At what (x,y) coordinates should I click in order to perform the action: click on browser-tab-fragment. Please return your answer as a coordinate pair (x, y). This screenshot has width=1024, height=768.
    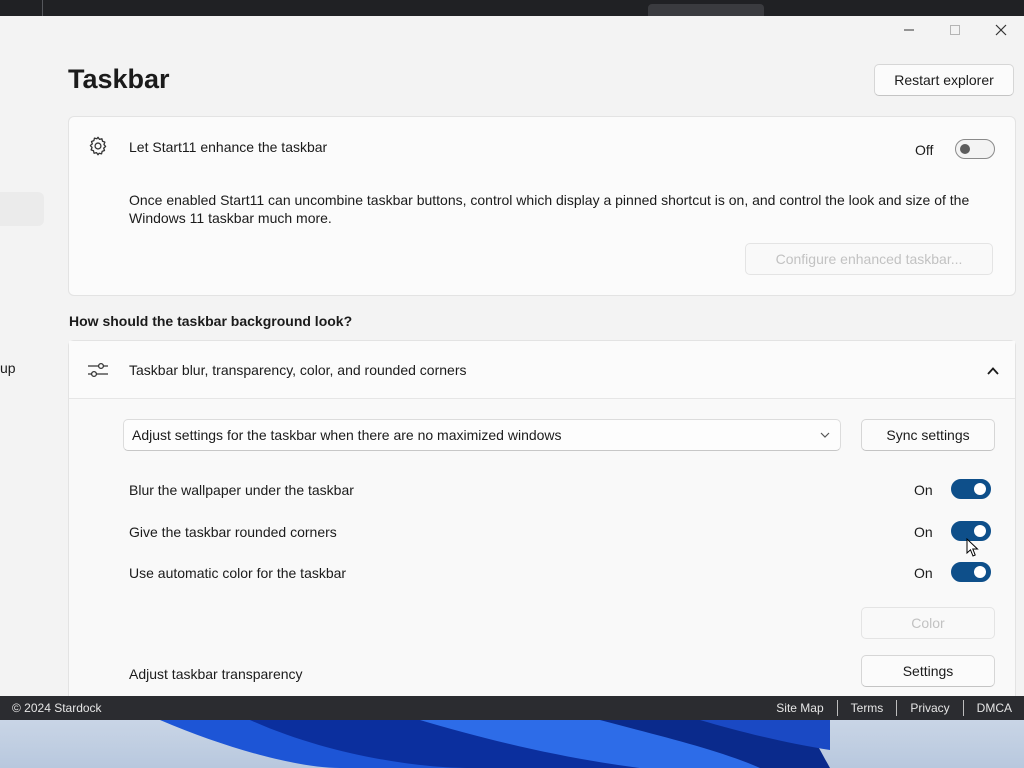
    Looking at the image, I should click on (706, 10).